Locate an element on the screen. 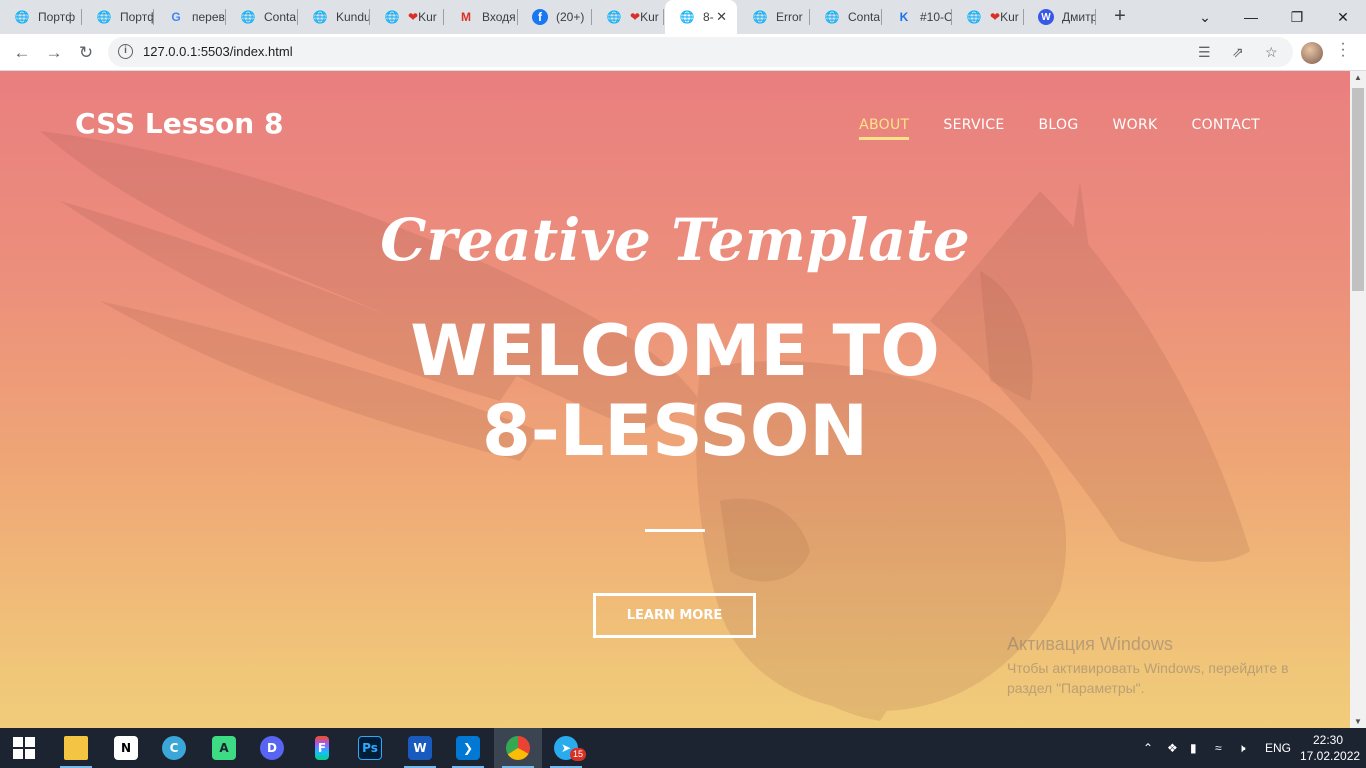  wordpress-icon: W is located at coordinates (1046, 17).